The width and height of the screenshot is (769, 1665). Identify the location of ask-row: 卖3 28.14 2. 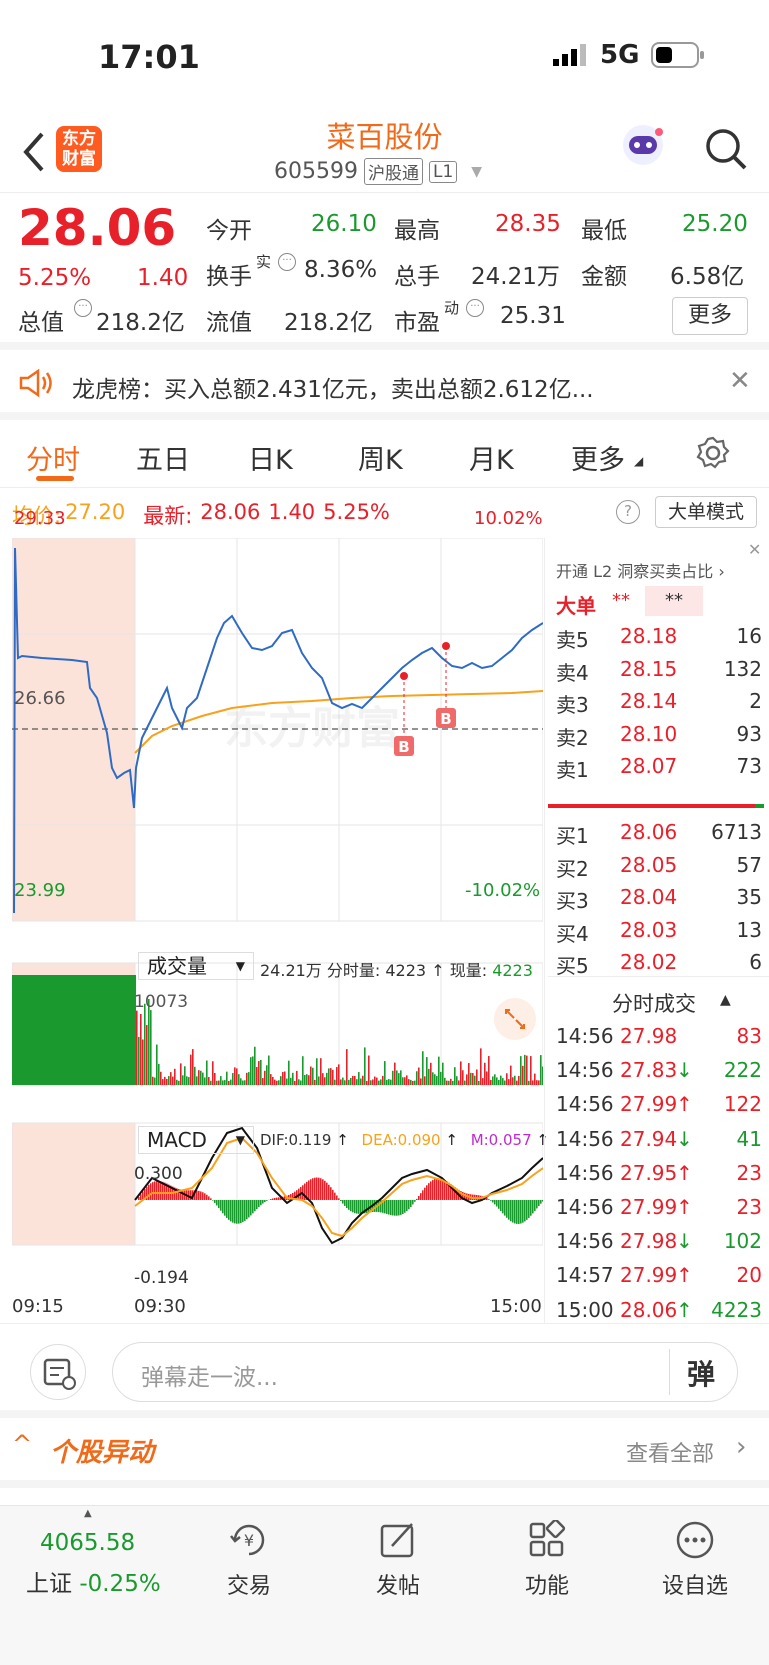
(659, 704).